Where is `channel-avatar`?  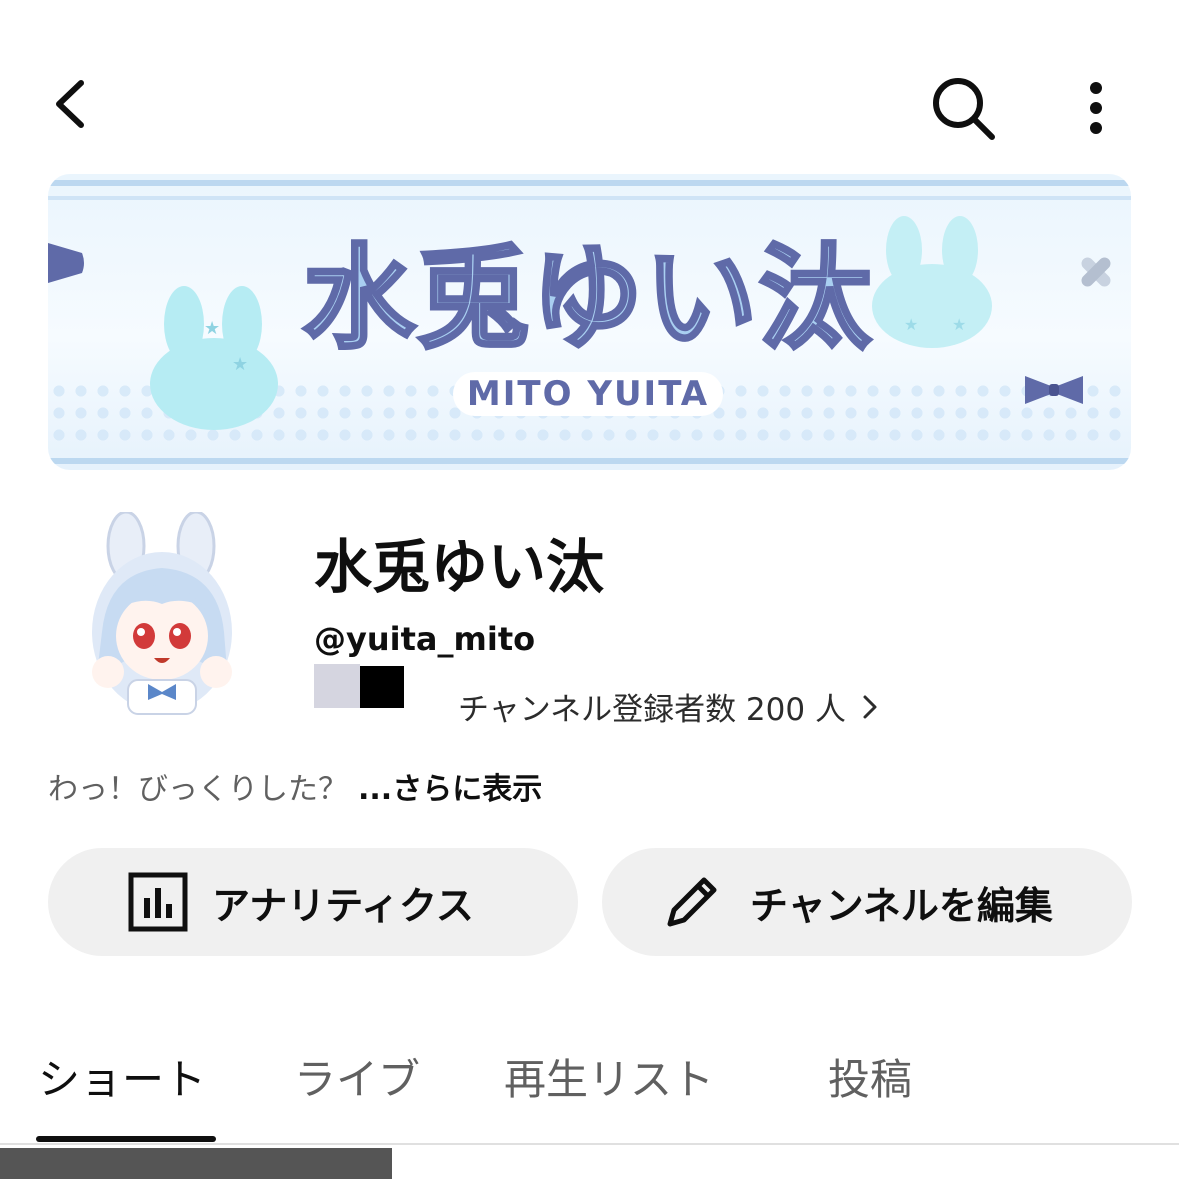 channel-avatar is located at coordinates (162, 616).